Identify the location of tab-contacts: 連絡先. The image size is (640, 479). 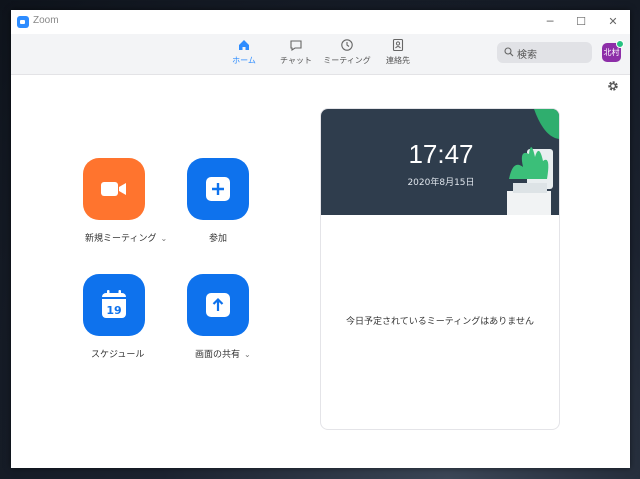
(398, 54).